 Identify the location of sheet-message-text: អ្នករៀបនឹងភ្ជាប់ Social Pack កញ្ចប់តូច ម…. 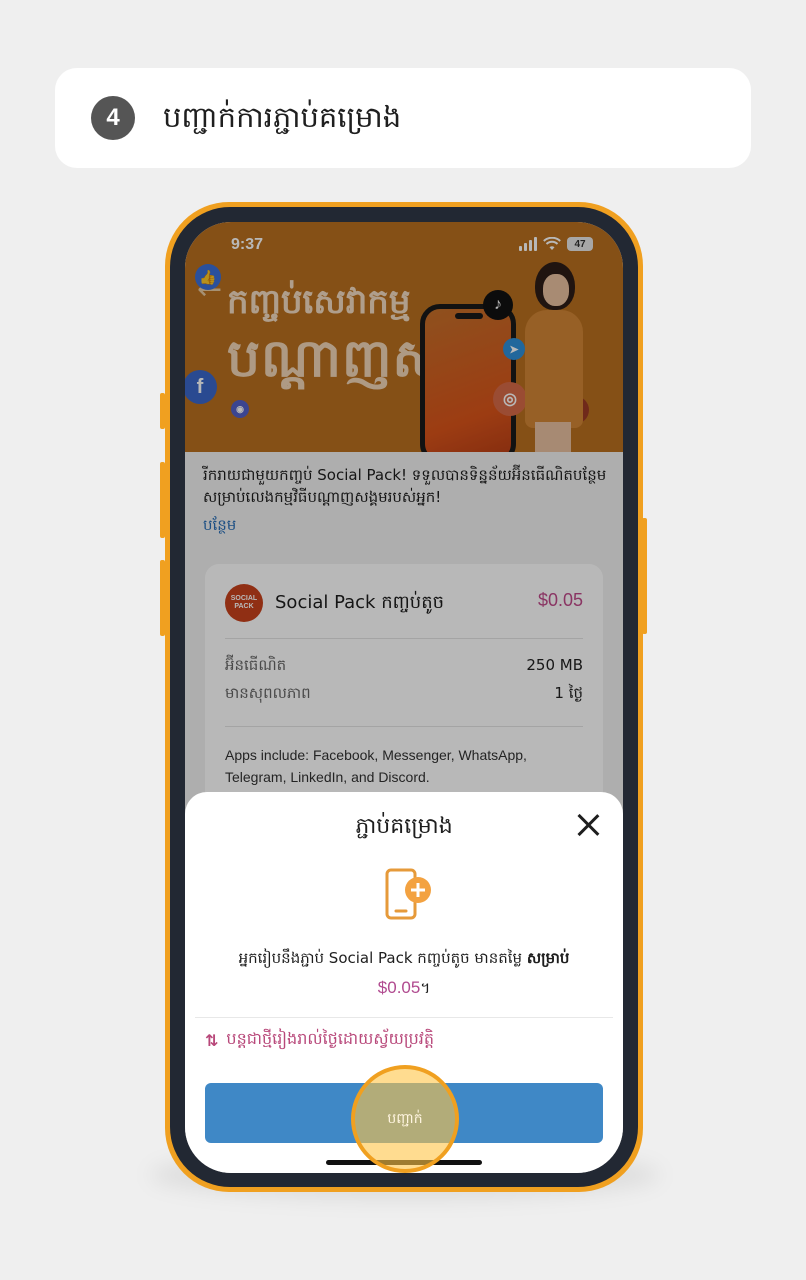
(382, 958).